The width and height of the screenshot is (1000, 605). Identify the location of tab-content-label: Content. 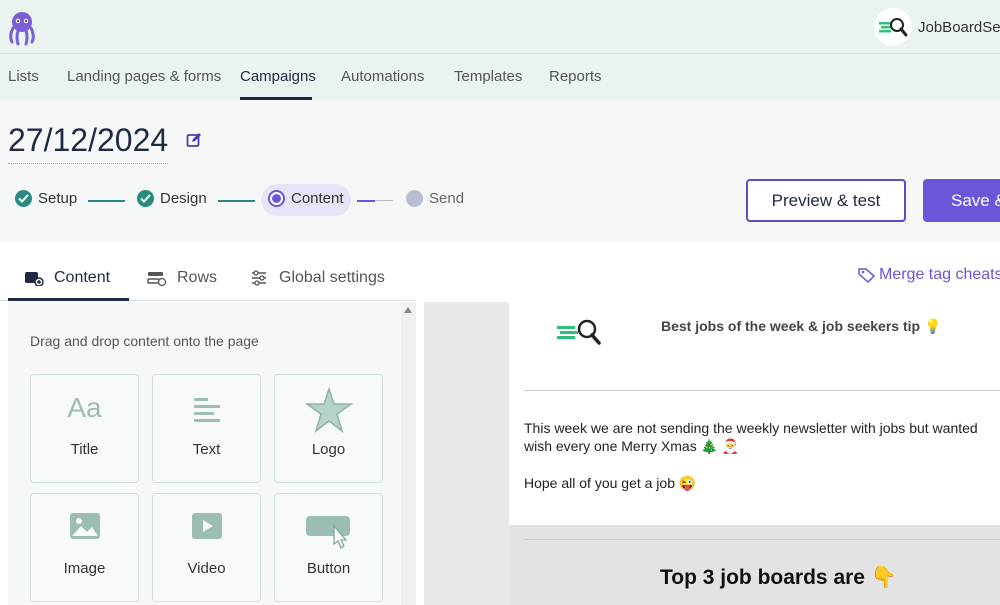
(82, 277).